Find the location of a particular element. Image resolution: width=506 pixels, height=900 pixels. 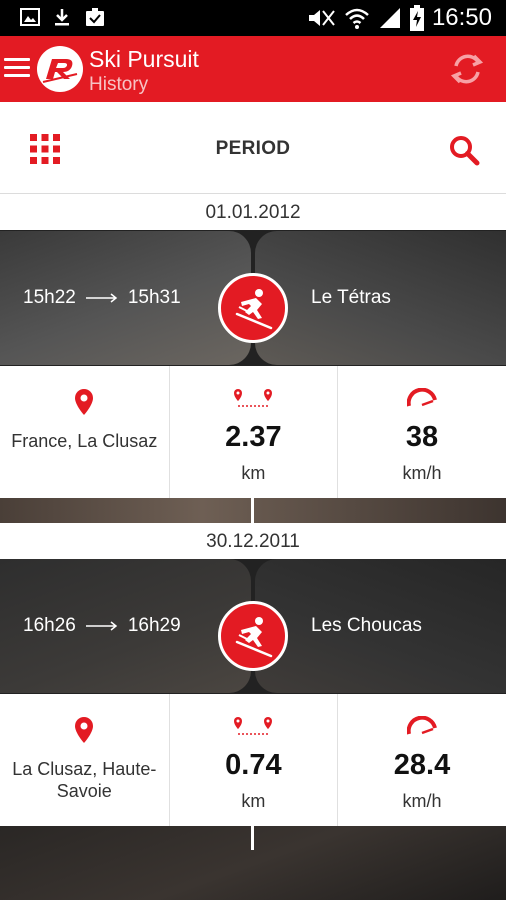

speed-stat: 28.4 km/h is located at coordinates (421, 760).